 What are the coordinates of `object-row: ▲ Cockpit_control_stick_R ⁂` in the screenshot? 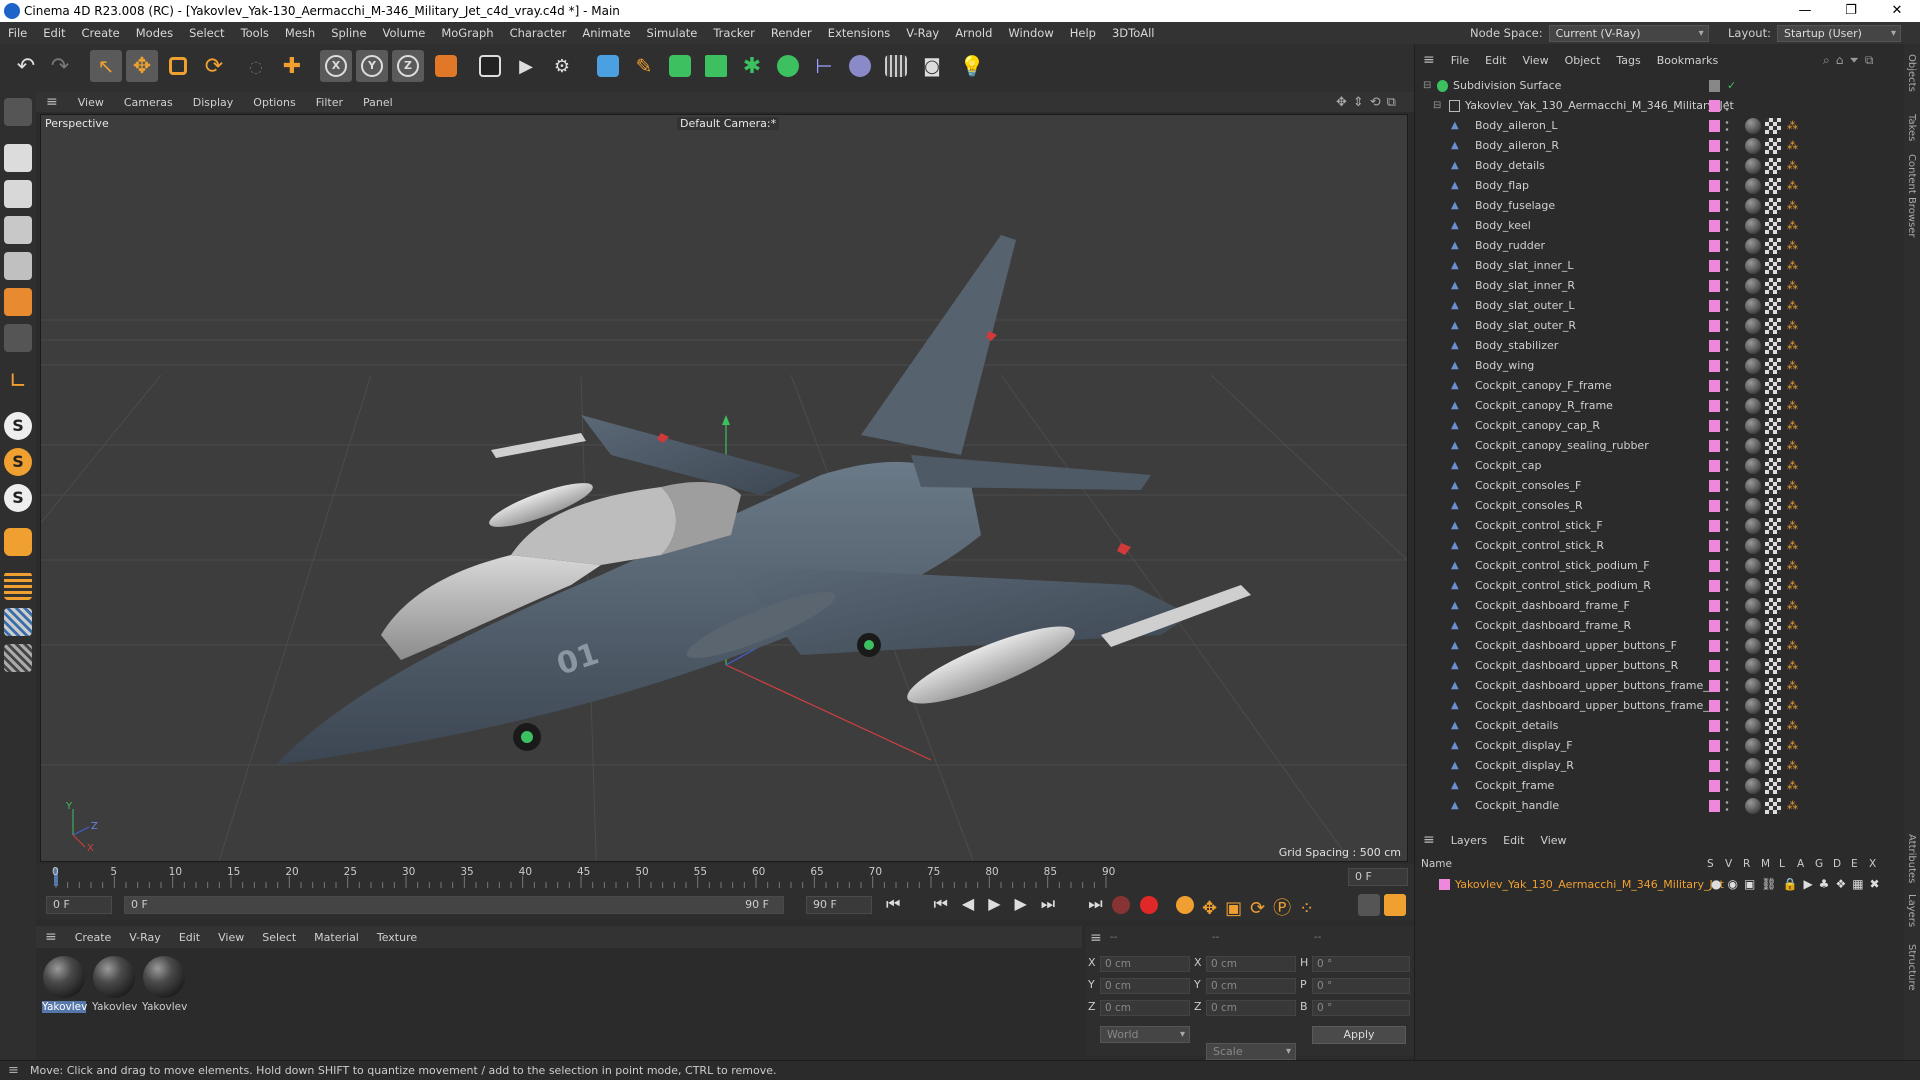 It's located at (1653, 546).